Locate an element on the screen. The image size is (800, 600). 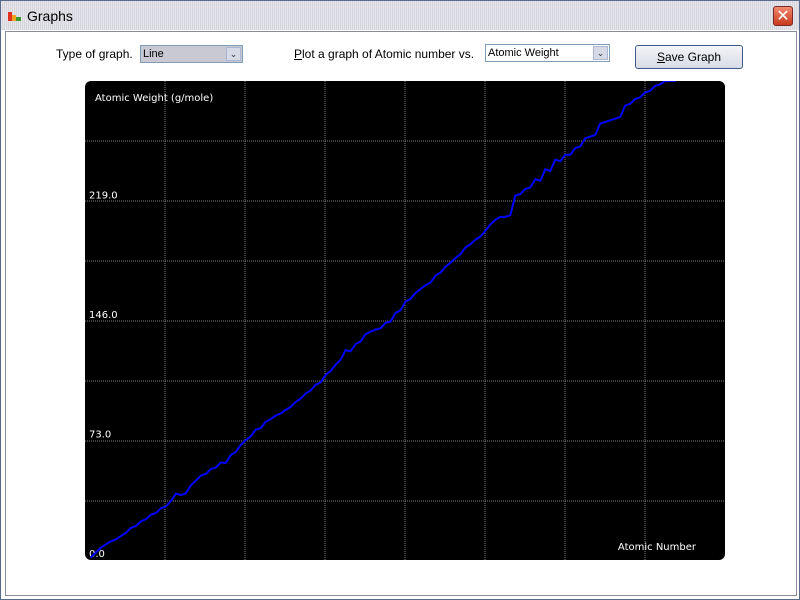
graph-type-label: Type of graph. is located at coordinates (94, 54).